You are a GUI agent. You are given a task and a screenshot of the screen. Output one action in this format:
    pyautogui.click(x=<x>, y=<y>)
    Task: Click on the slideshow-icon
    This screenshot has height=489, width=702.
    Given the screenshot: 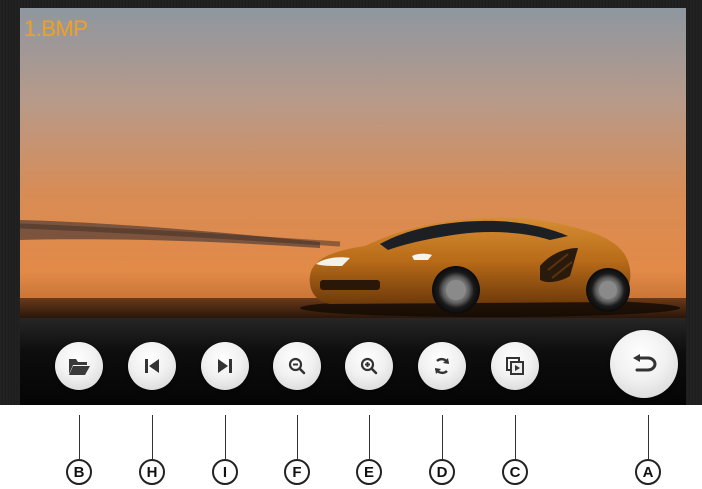 What is the action you would take?
    pyautogui.click(x=515, y=366)
    